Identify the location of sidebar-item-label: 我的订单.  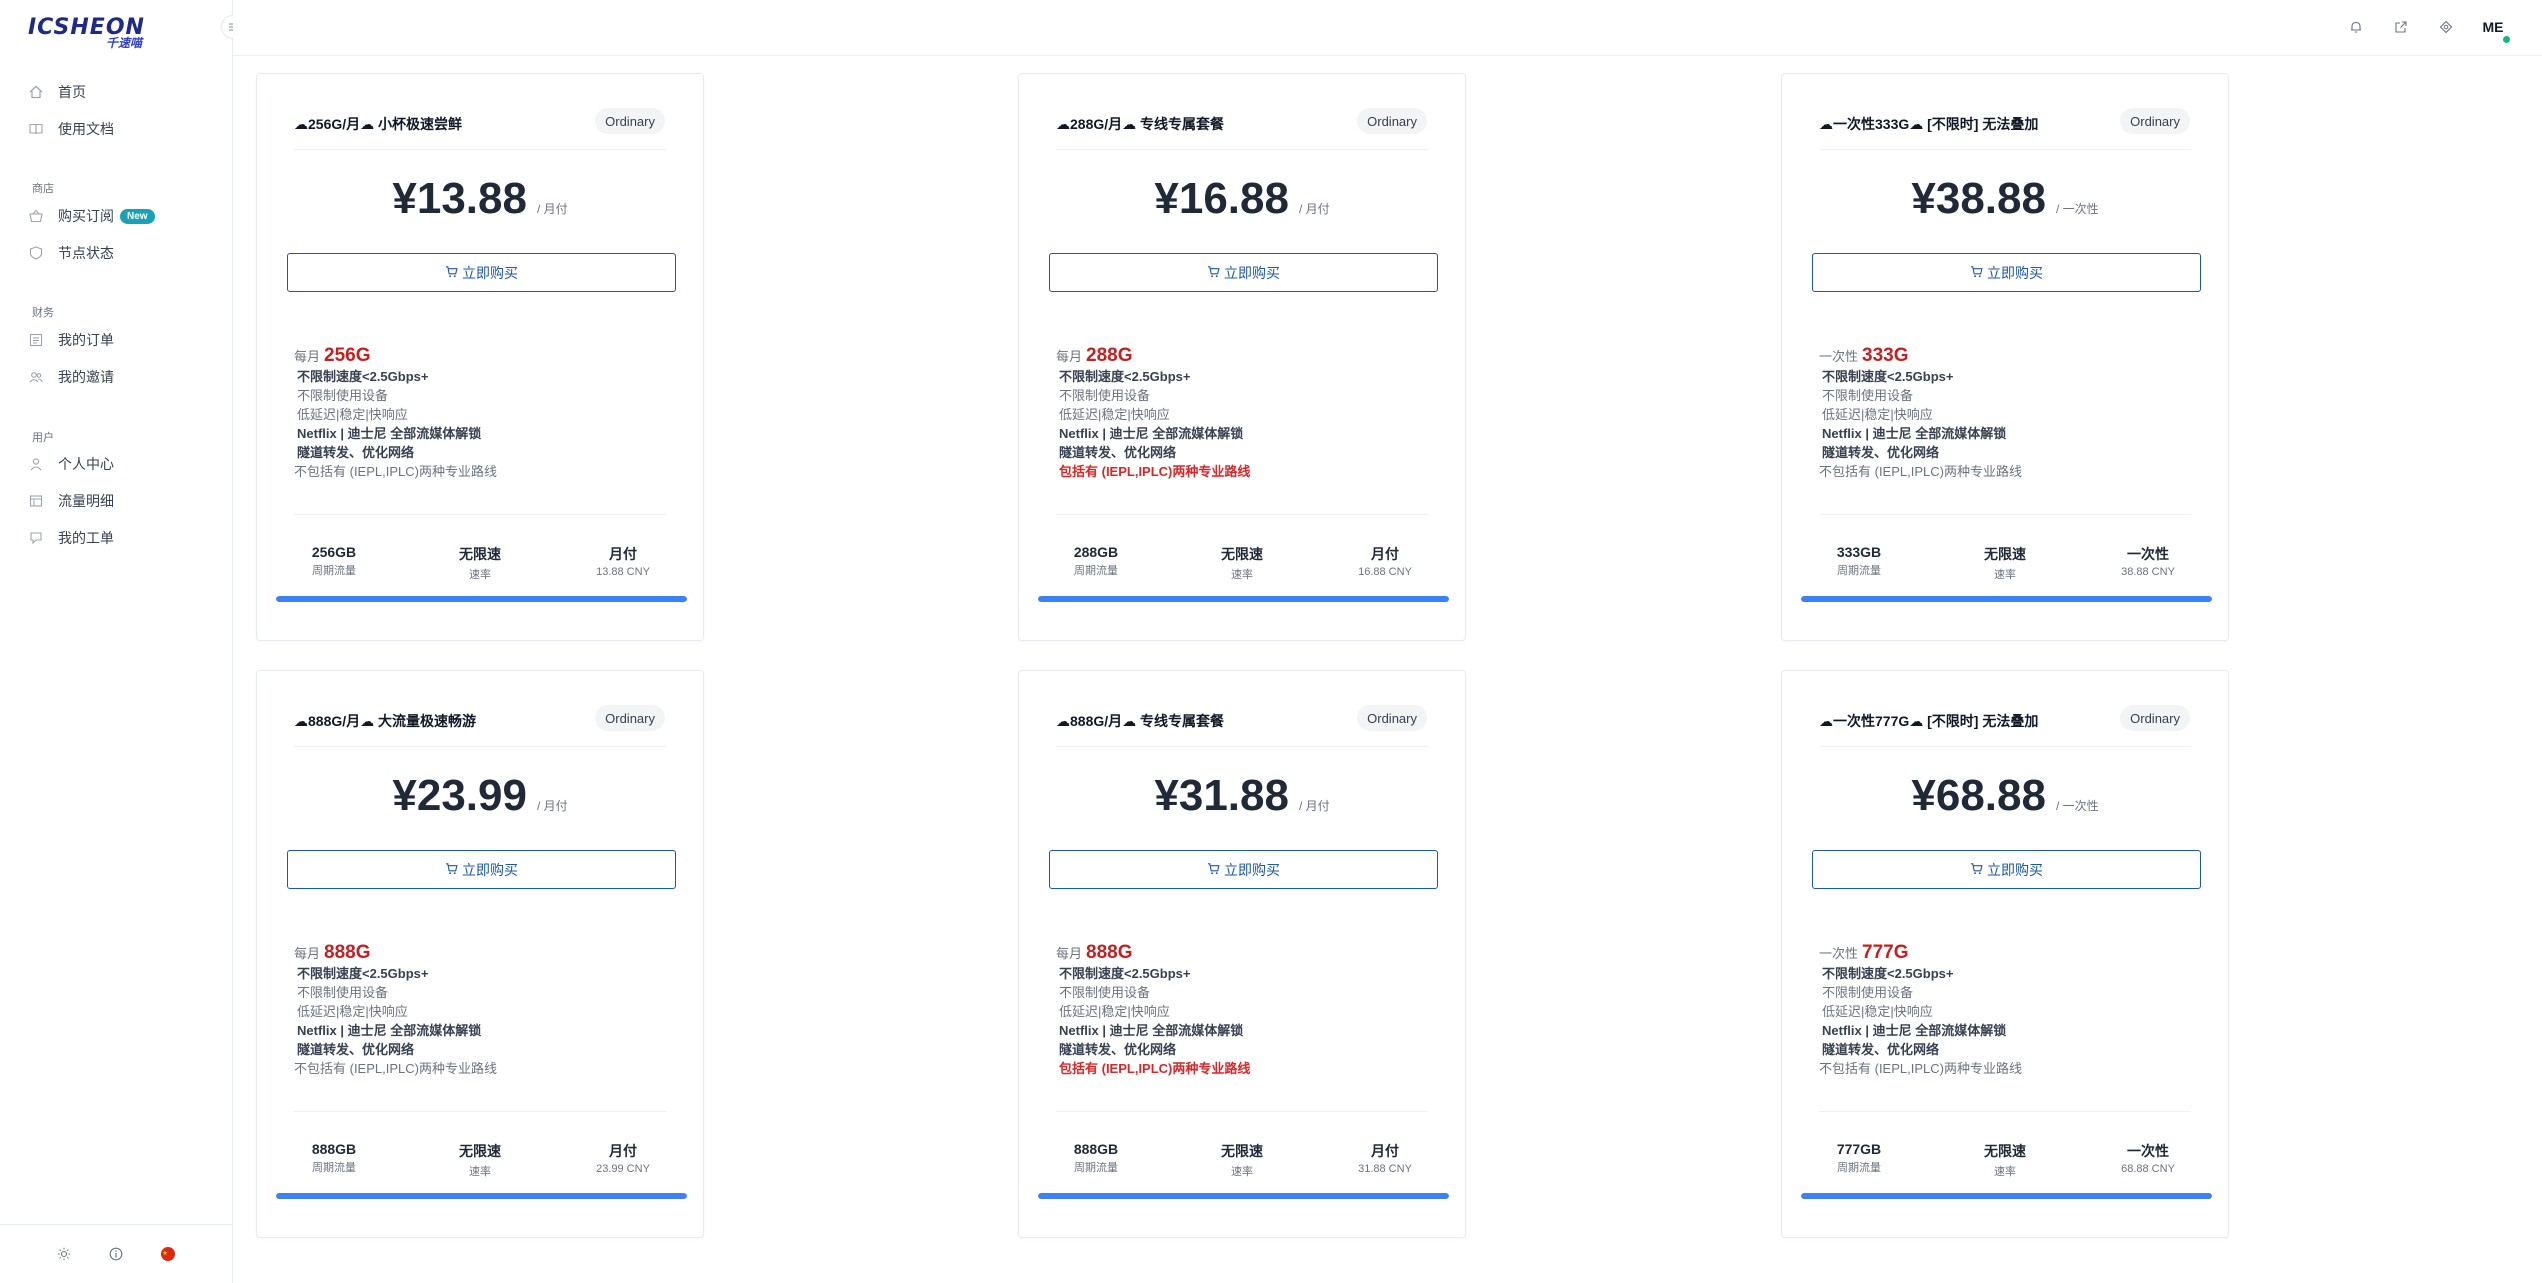
(86, 340).